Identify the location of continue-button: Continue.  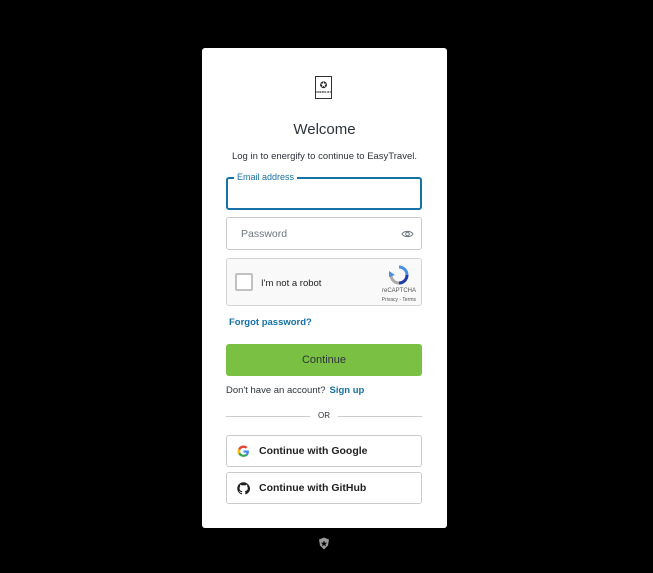
(324, 360).